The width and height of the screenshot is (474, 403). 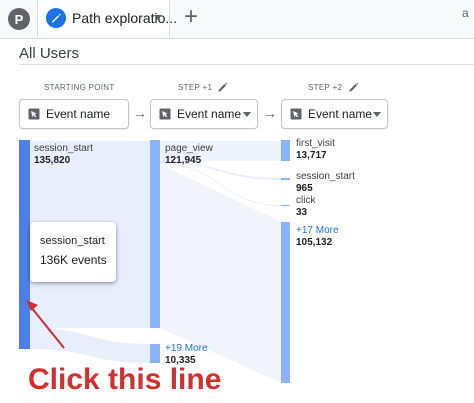 I want to click on node-value: 105,132, so click(x=314, y=242).